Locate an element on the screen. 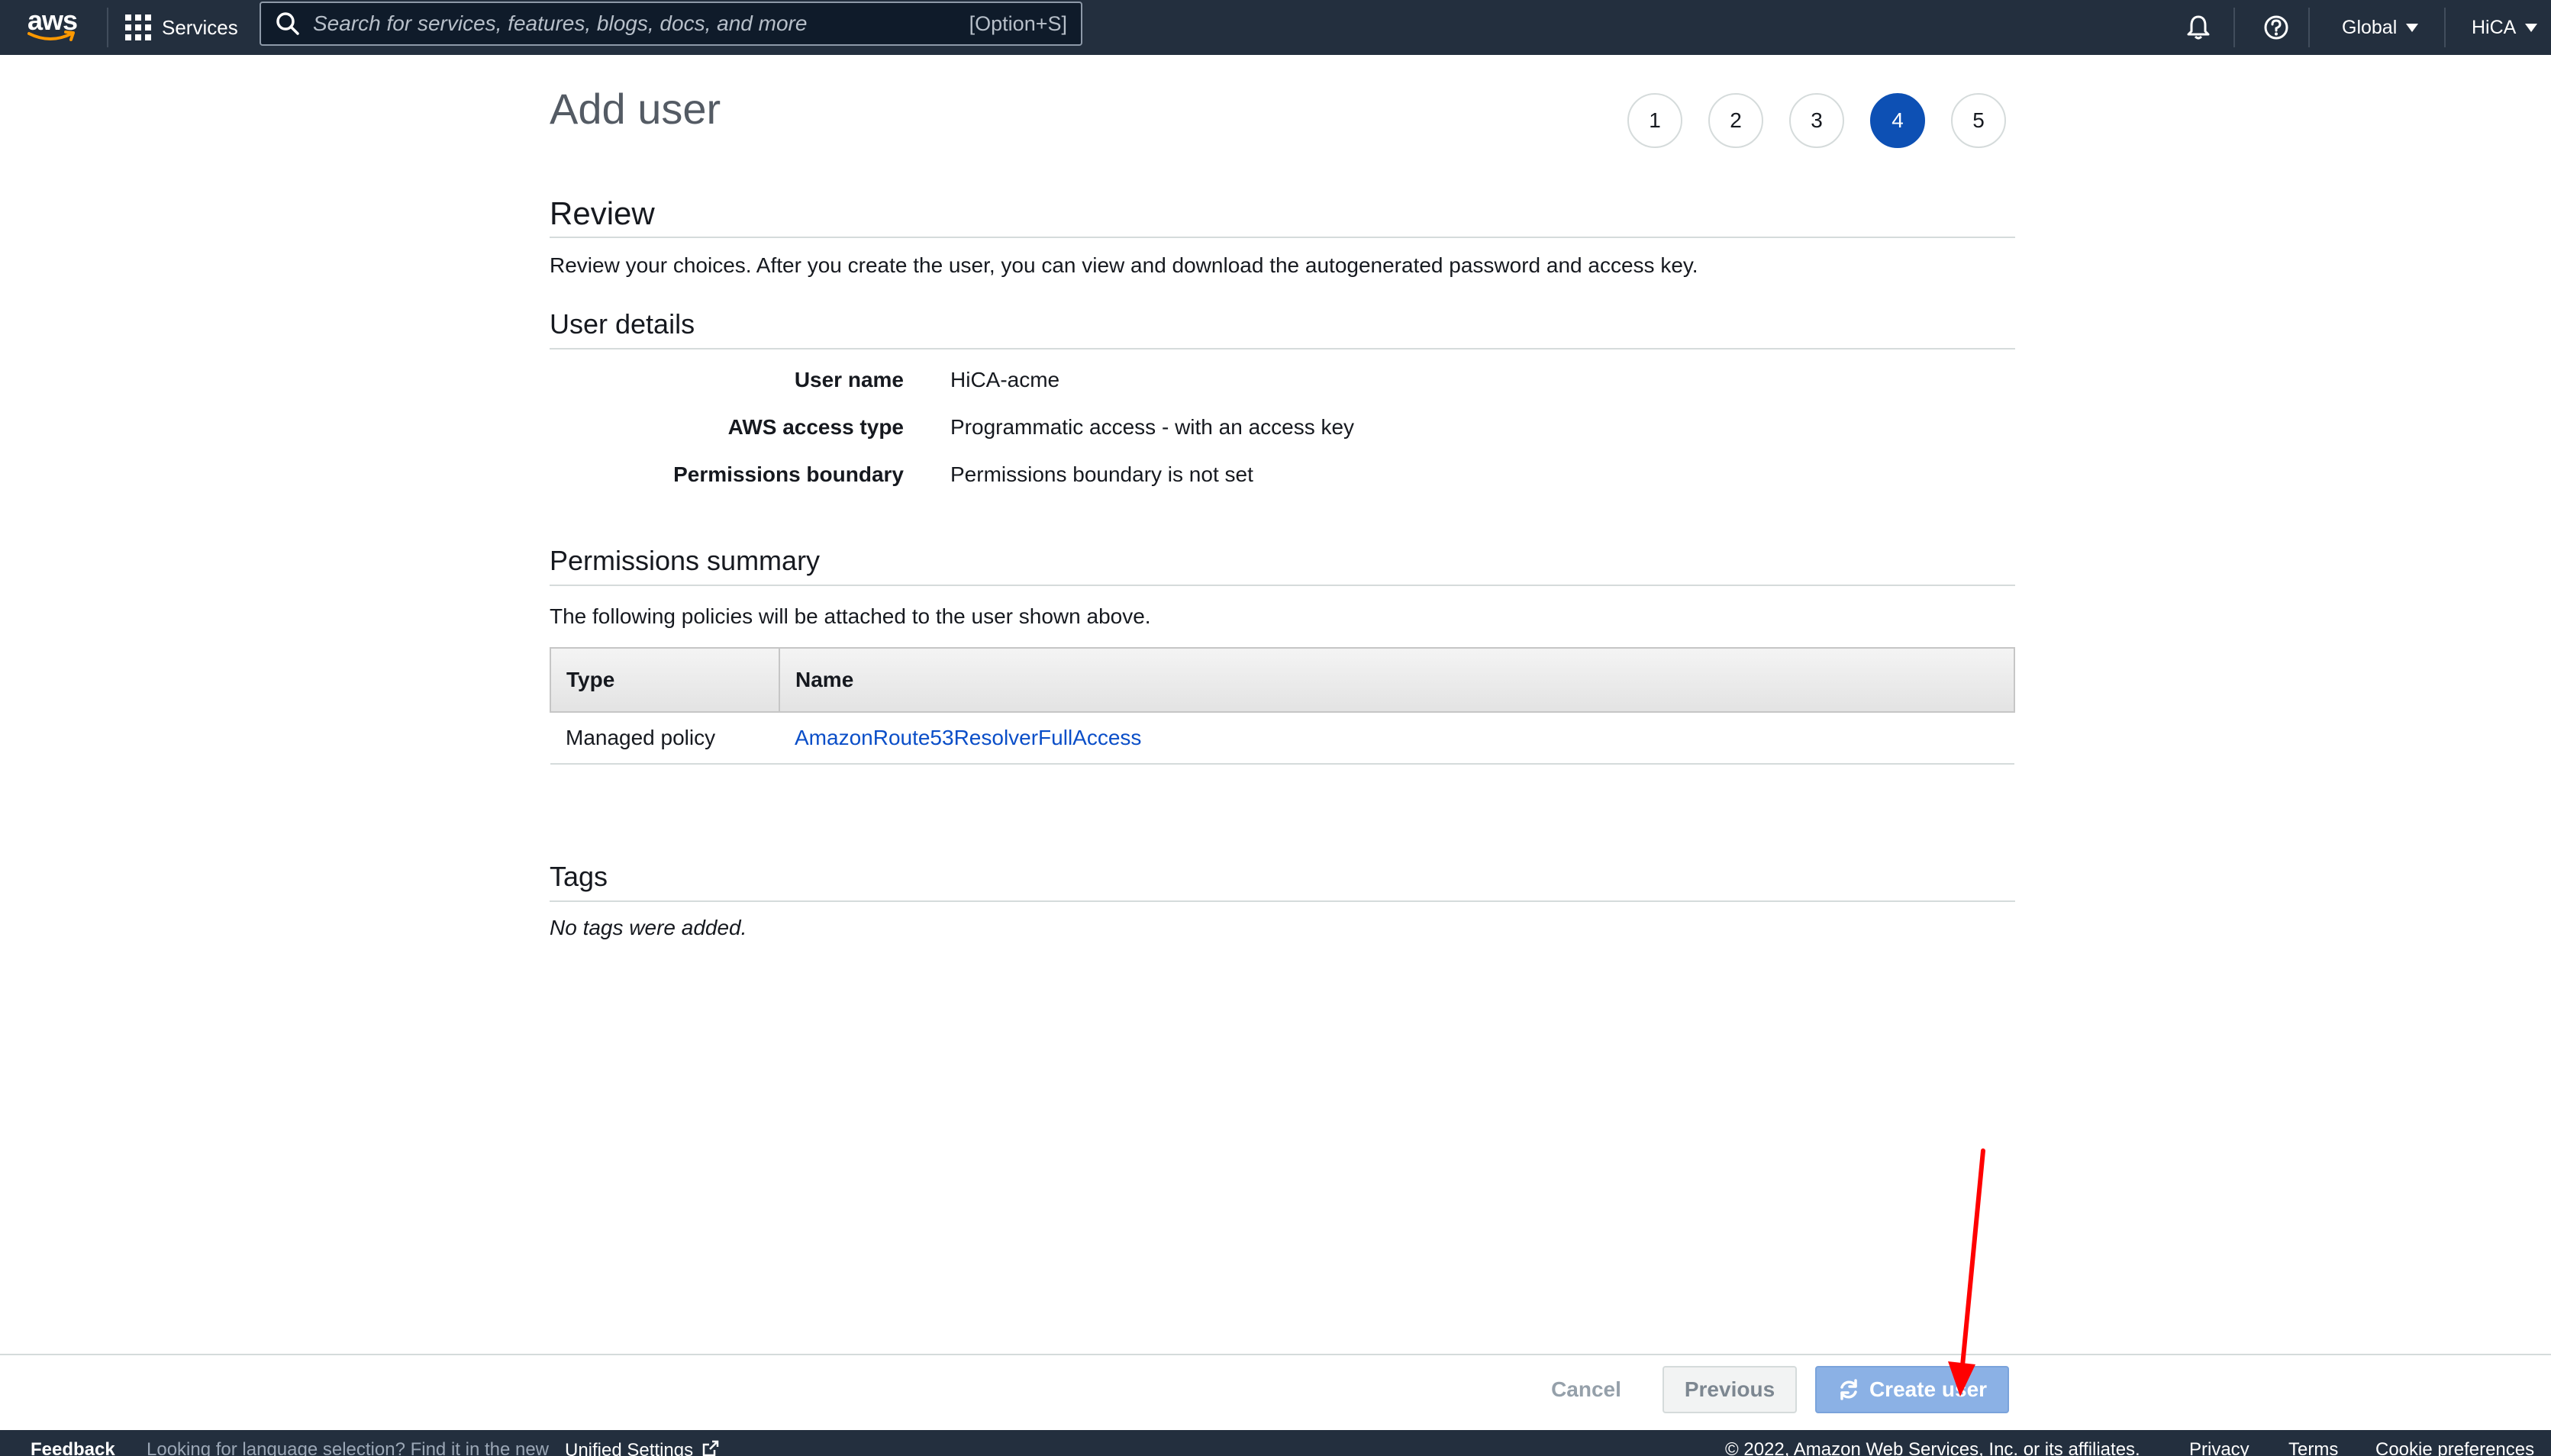 The width and height of the screenshot is (2551, 1456). search-input is located at coordinates (626, 23).